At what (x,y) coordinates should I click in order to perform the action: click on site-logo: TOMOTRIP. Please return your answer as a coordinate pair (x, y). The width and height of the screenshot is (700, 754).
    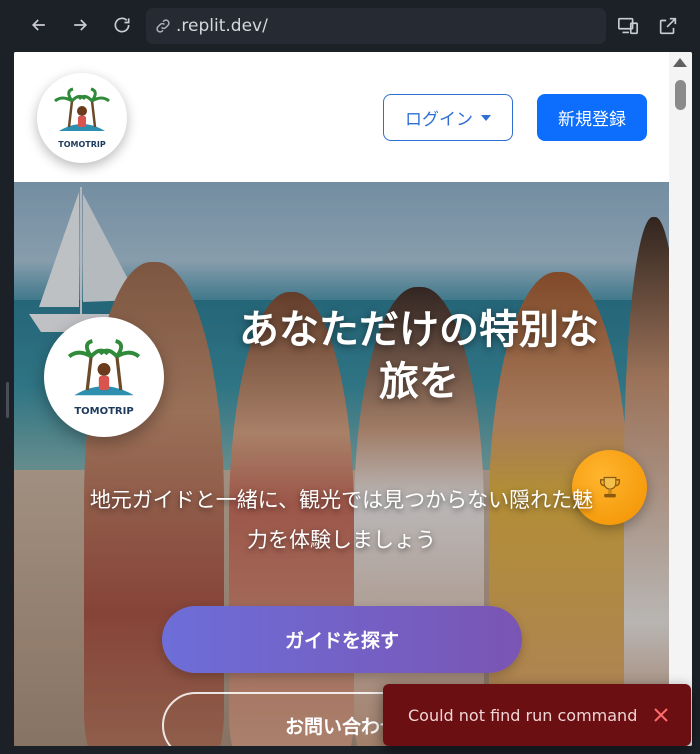
    Looking at the image, I should click on (82, 118).